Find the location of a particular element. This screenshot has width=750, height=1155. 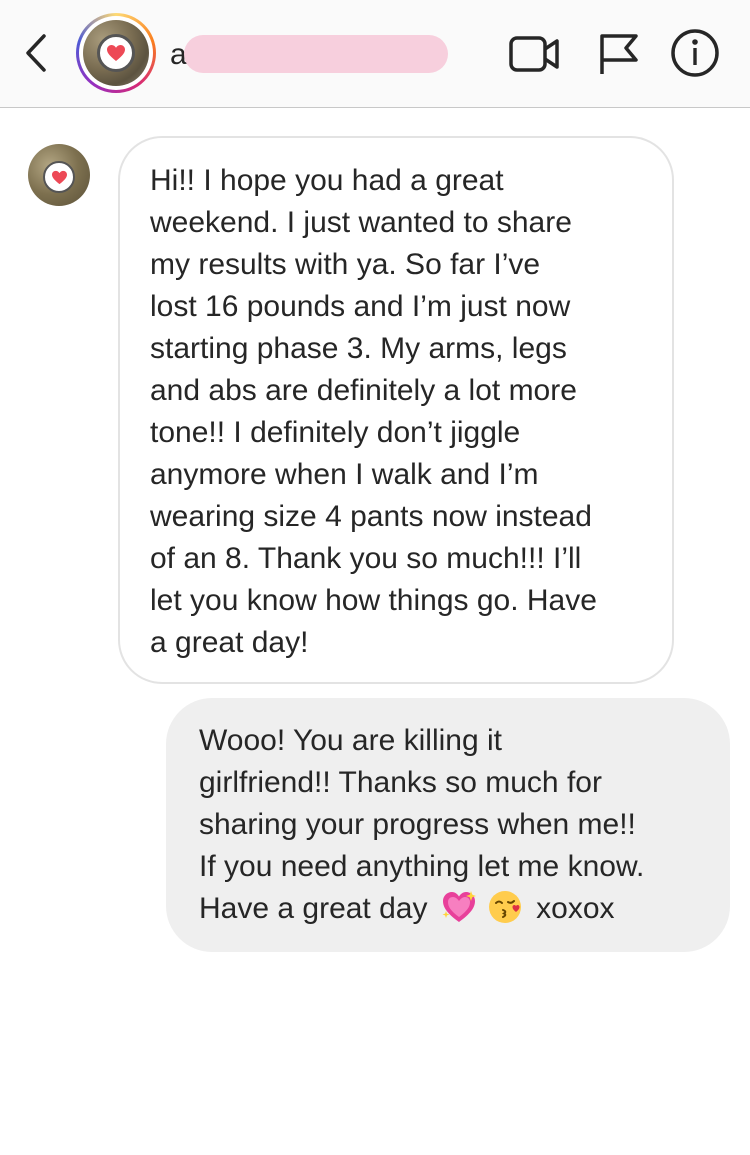

back-button is located at coordinates (38, 53).